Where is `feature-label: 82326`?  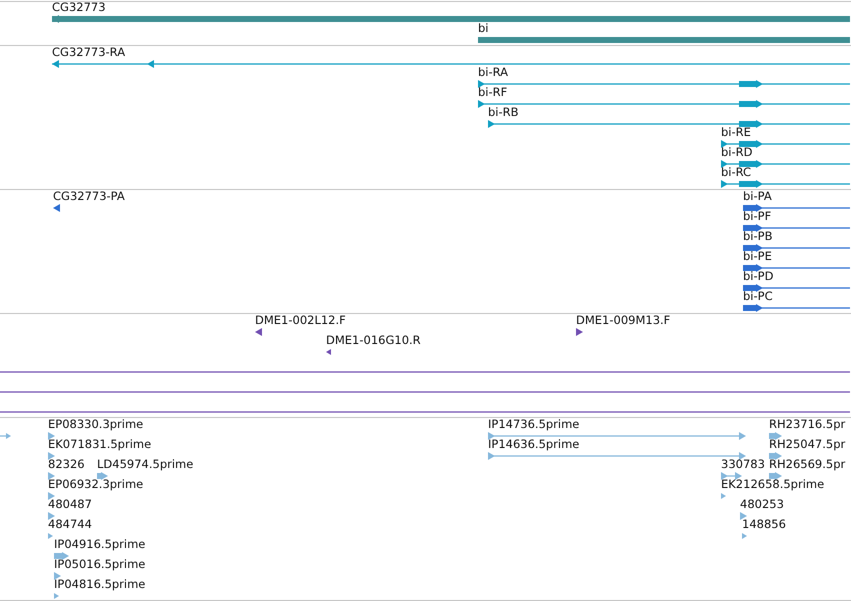
feature-label: 82326 is located at coordinates (66, 464).